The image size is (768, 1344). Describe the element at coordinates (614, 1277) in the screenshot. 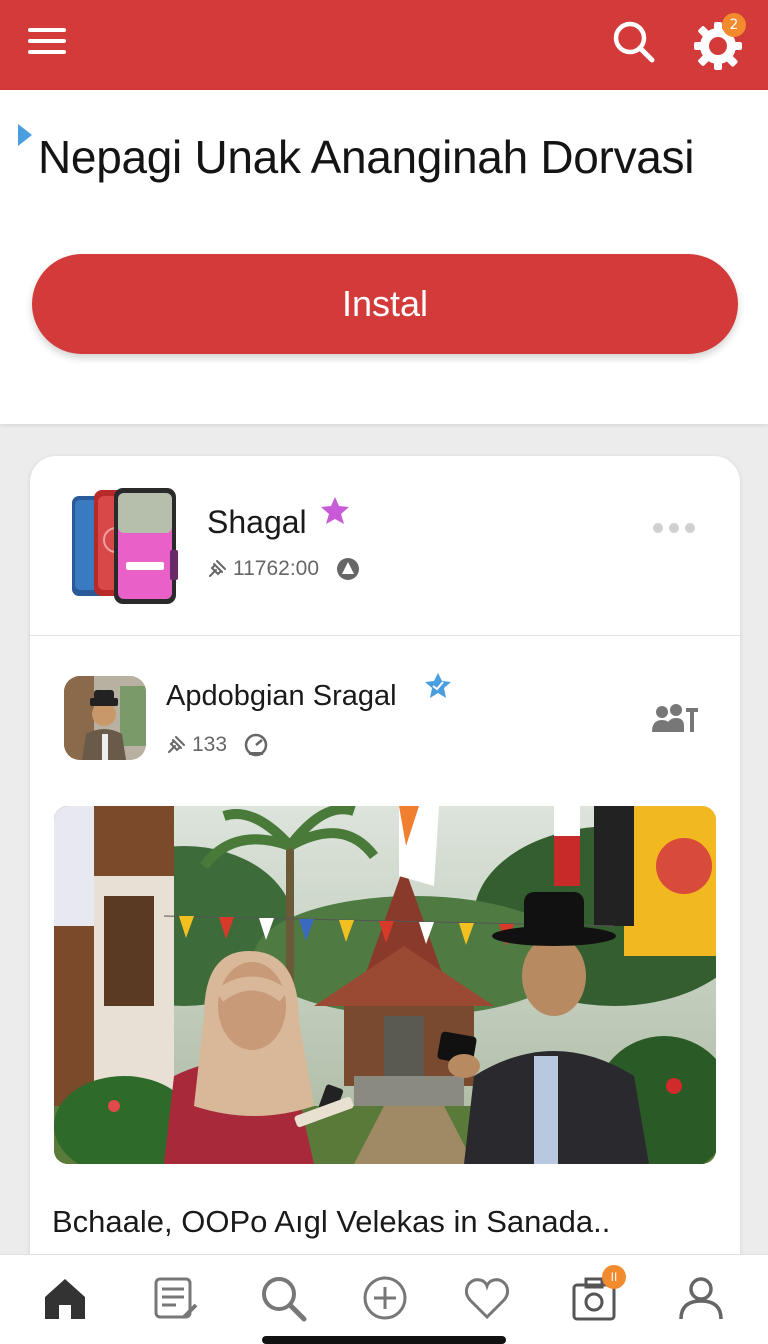

I see `camera-badge: II` at that location.